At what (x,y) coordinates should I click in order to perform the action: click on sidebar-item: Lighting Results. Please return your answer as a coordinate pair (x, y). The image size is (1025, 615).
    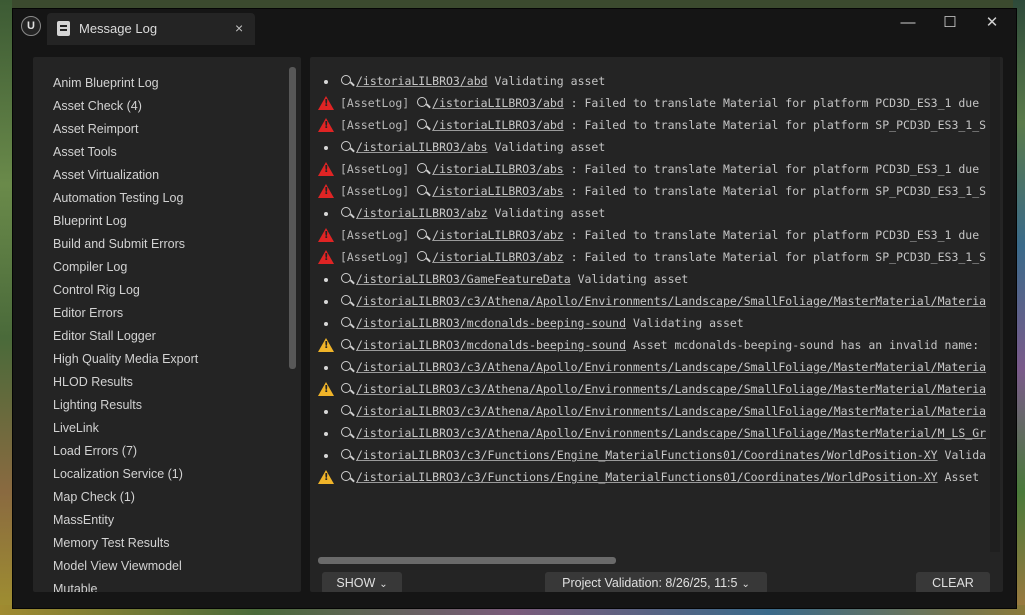
    Looking at the image, I should click on (97, 408).